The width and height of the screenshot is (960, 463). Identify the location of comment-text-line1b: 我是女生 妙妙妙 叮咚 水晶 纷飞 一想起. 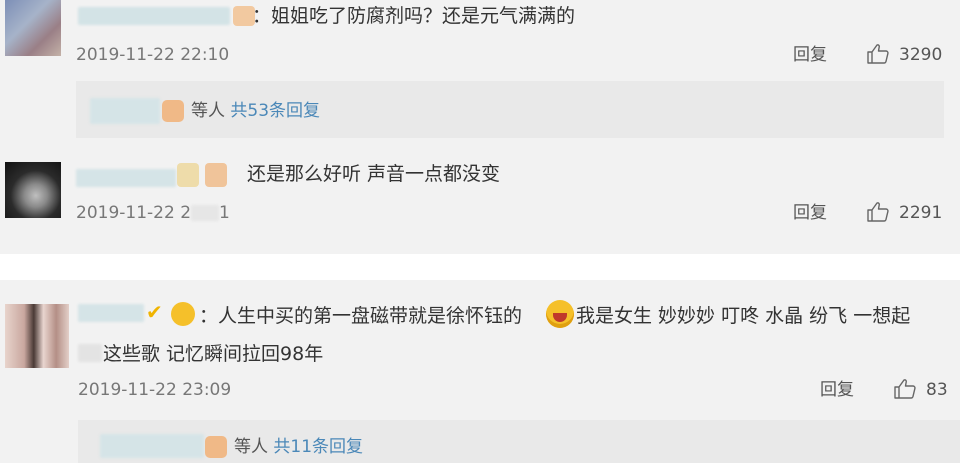
(743, 316).